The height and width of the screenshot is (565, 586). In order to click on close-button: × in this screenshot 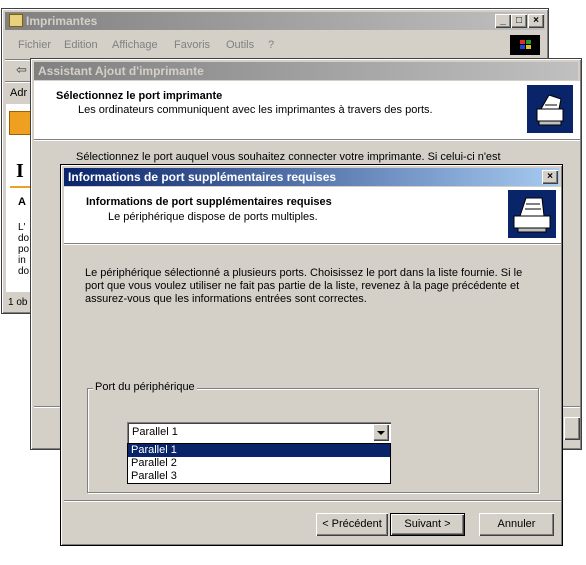, I will do `click(536, 21)`.